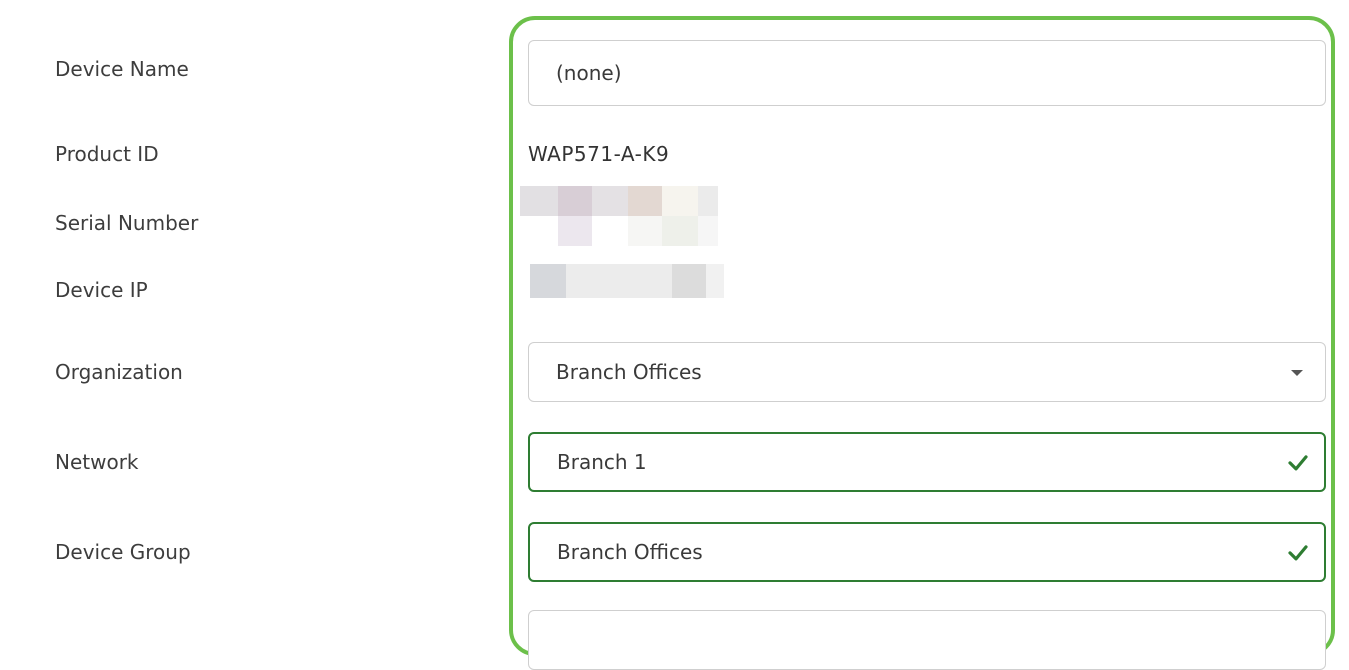 Image resolution: width=1349 pixels, height=670 pixels. I want to click on next-field, so click(927, 640).